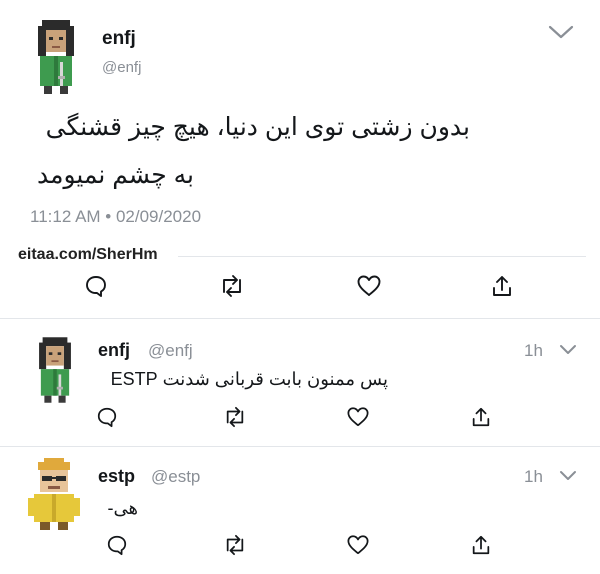  What do you see at coordinates (175, 477) in the screenshot?
I see `handle: @estp` at bounding box center [175, 477].